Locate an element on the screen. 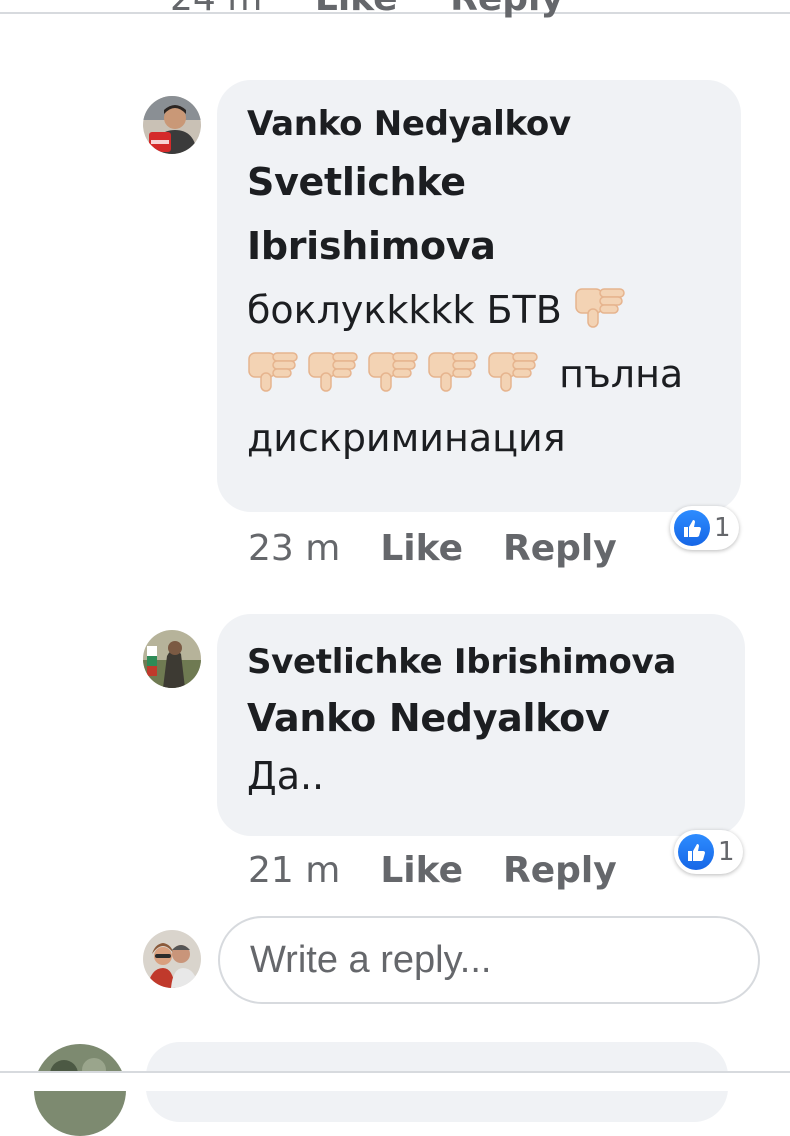  mention-link: Ibrishimova is located at coordinates (494, 246).